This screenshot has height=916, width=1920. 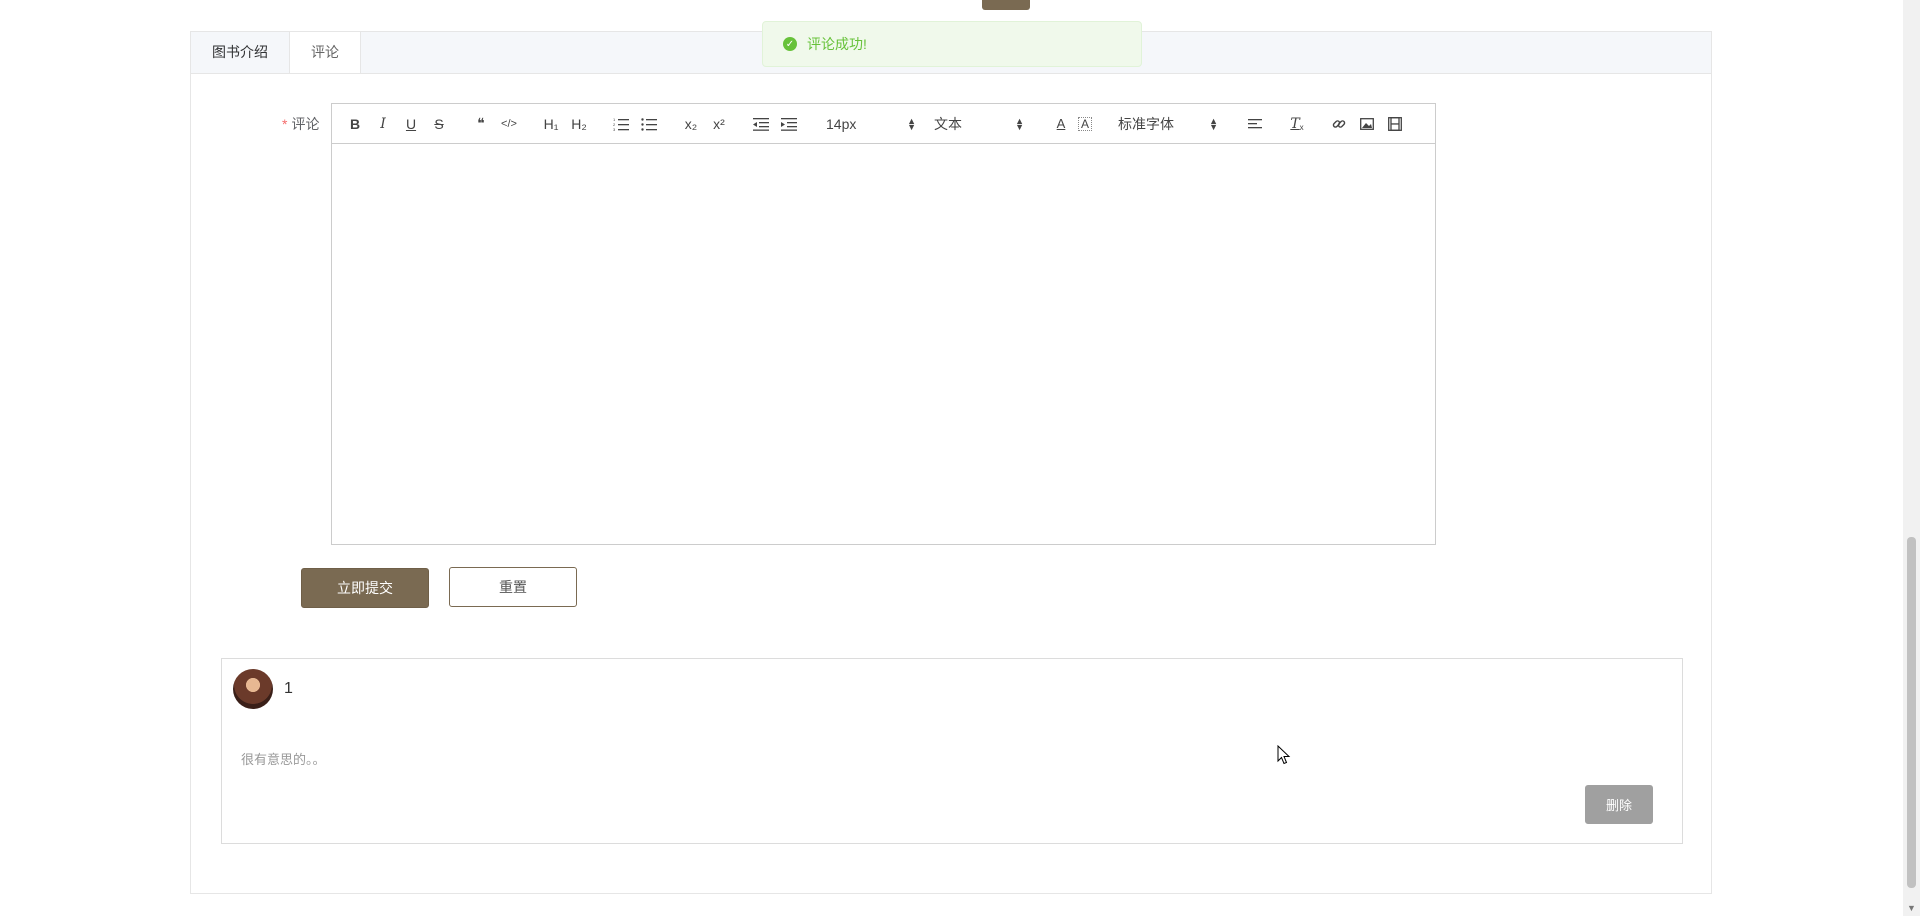 I want to click on header-value: 文本, so click(x=948, y=123).